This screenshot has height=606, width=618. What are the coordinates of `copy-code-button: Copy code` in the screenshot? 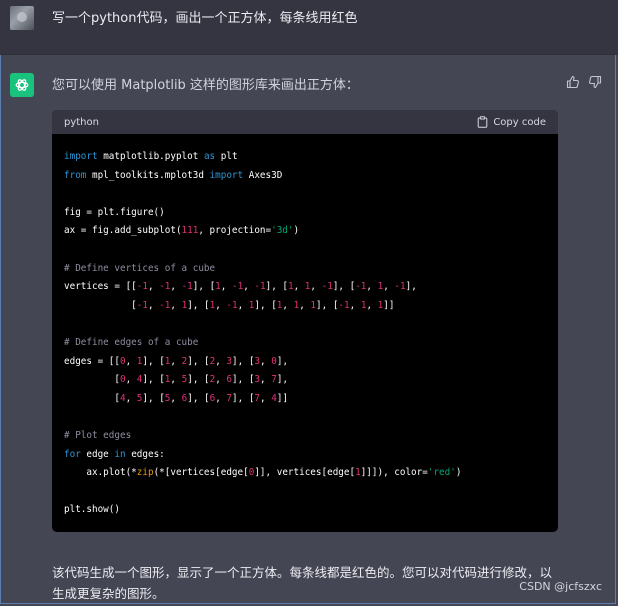 It's located at (511, 122).